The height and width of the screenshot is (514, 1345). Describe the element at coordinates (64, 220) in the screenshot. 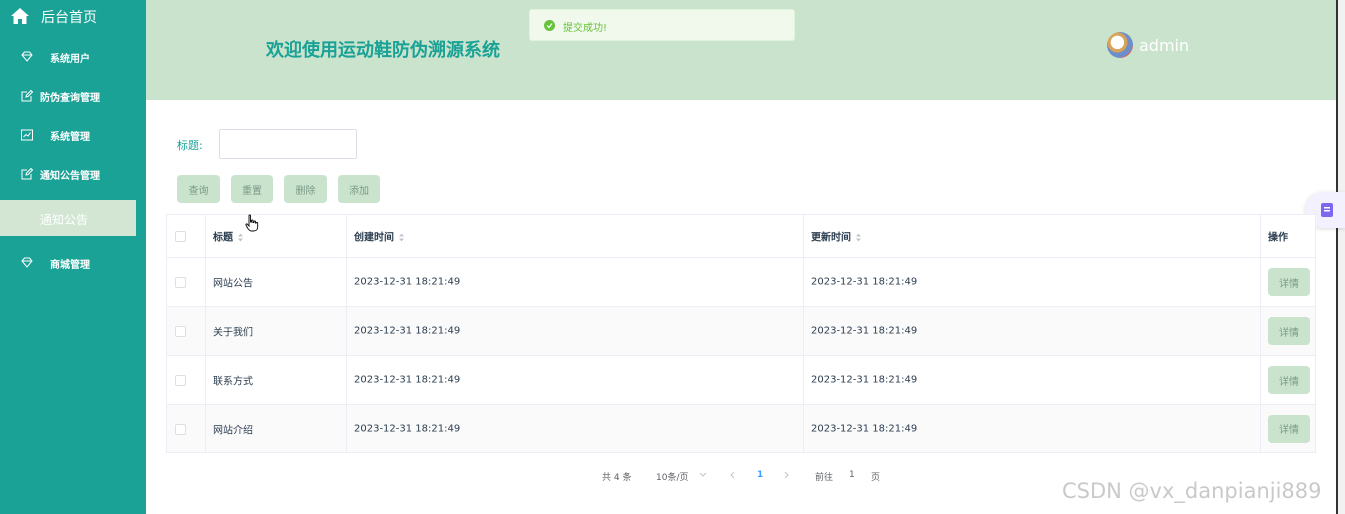

I see `sidebar-item-label: 通知公告` at that location.